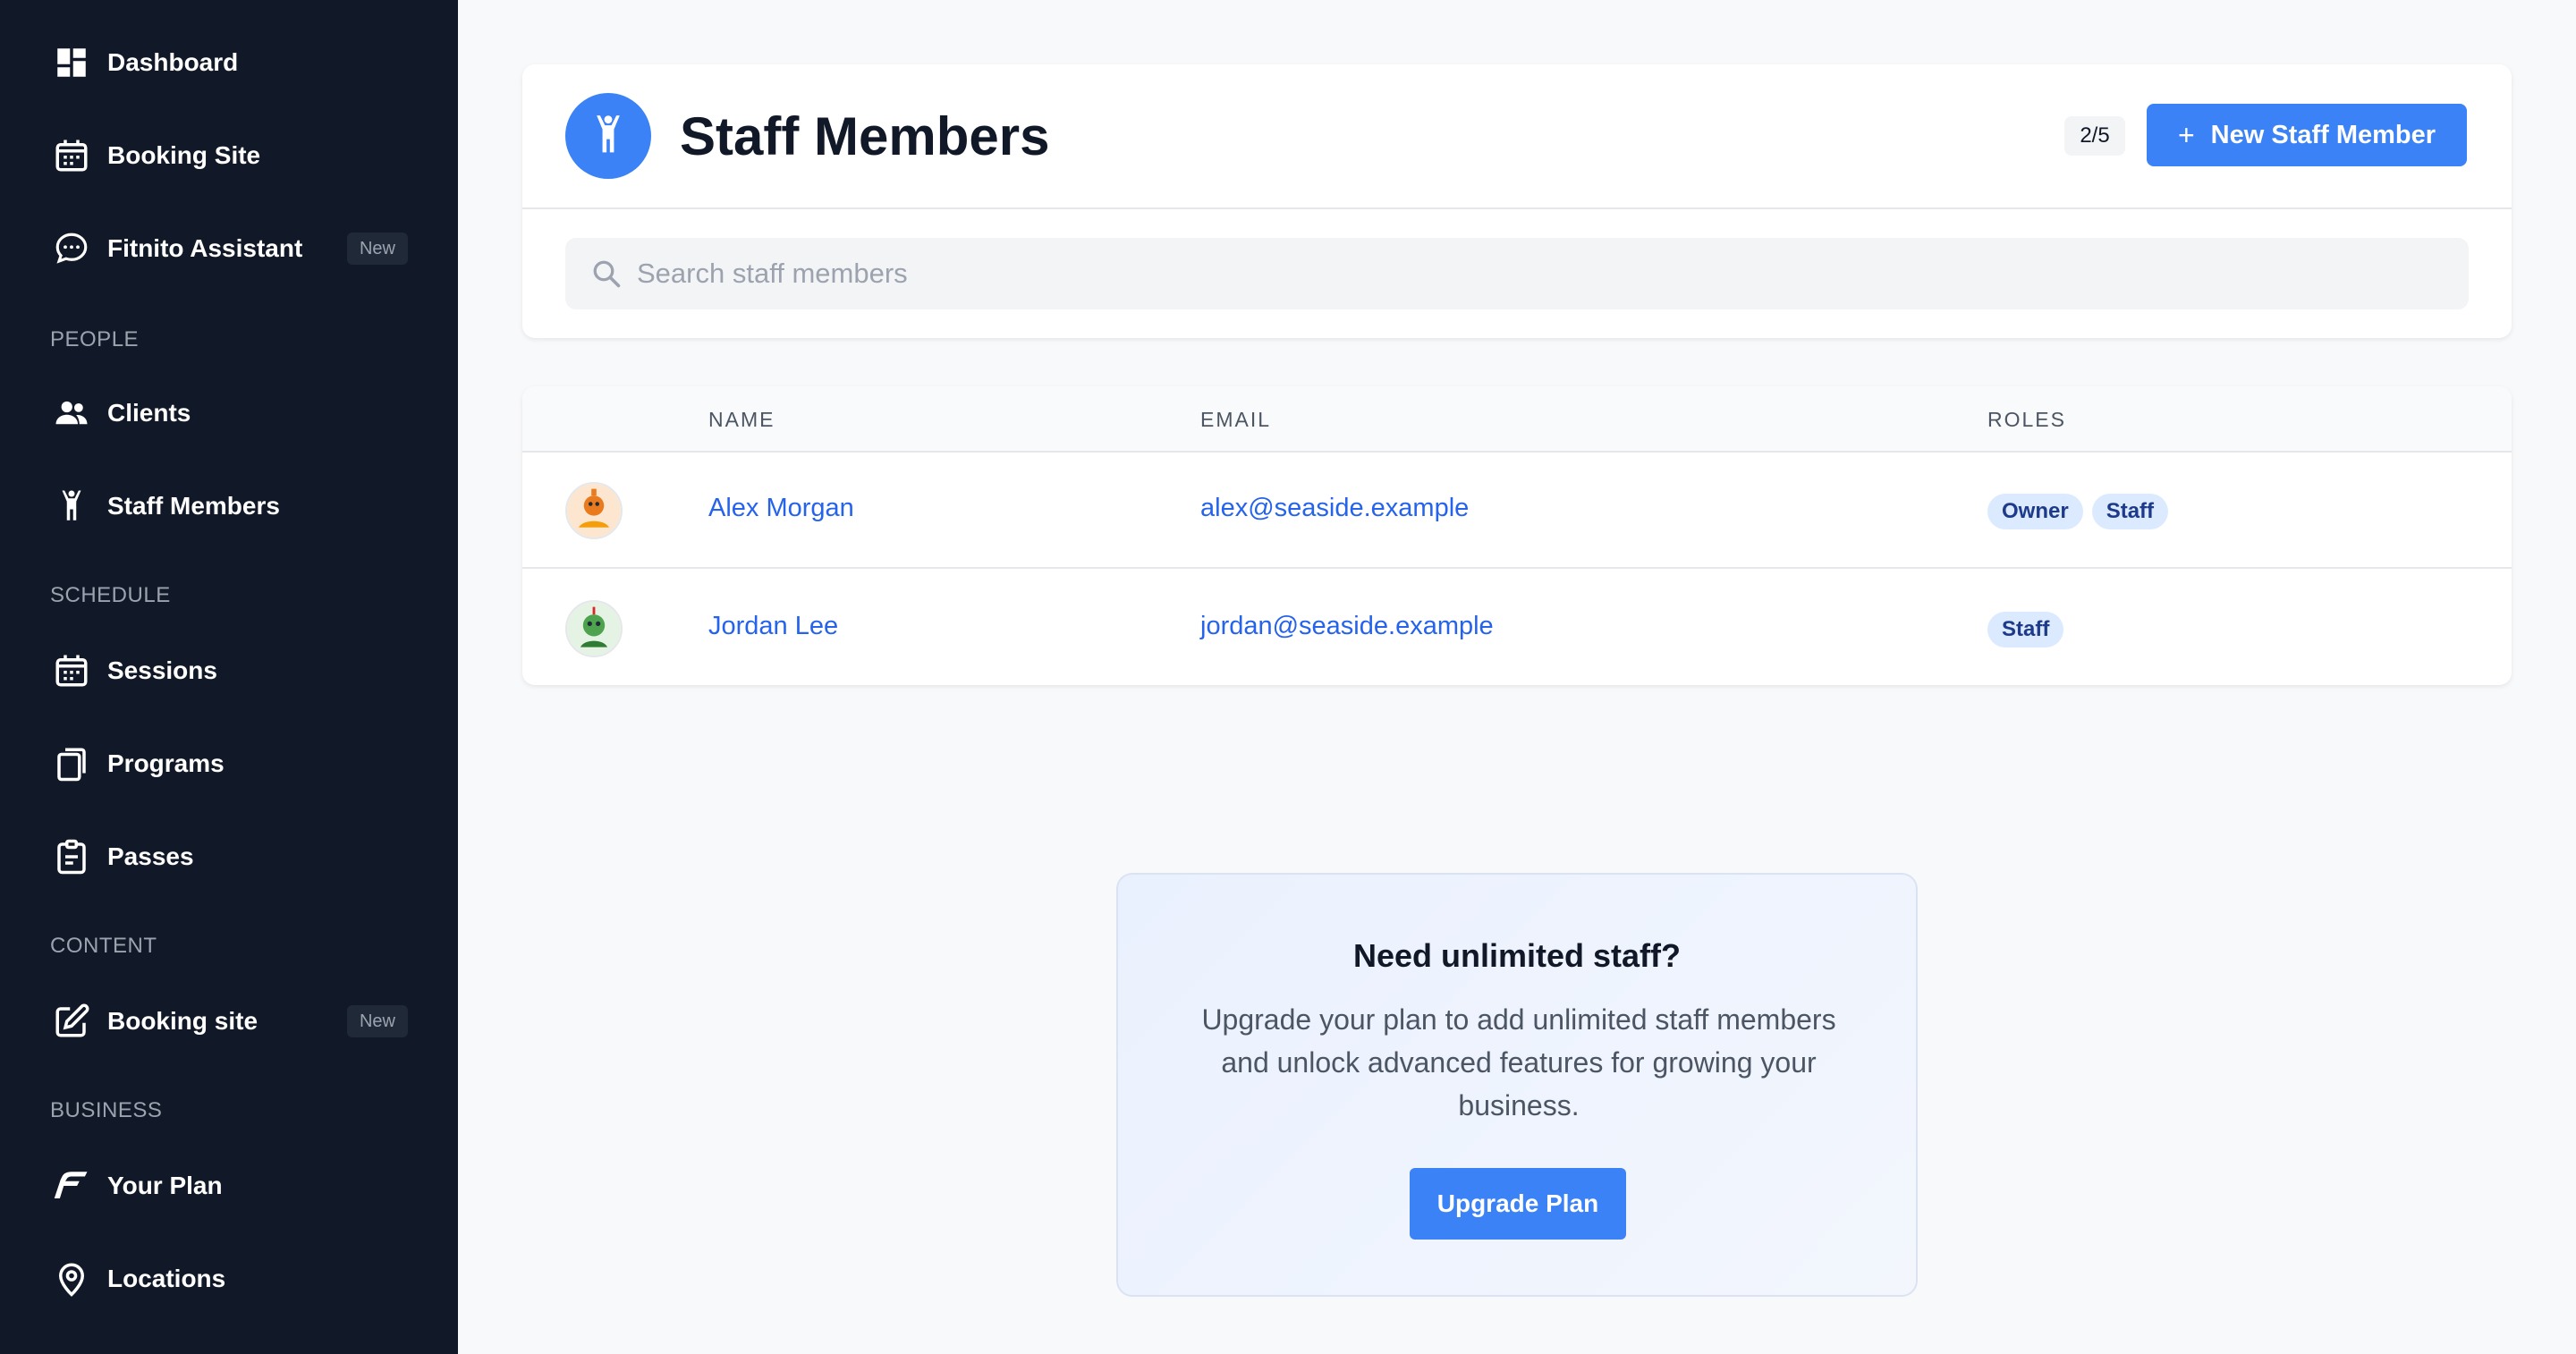 The width and height of the screenshot is (2576, 1354). I want to click on clipboard-copy-icon, so click(71, 763).